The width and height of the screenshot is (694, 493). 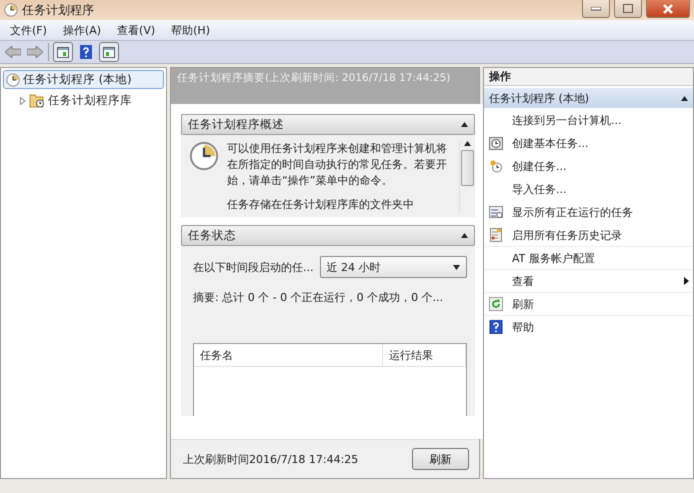 I want to click on column-header: 运行结果, so click(x=424, y=355).